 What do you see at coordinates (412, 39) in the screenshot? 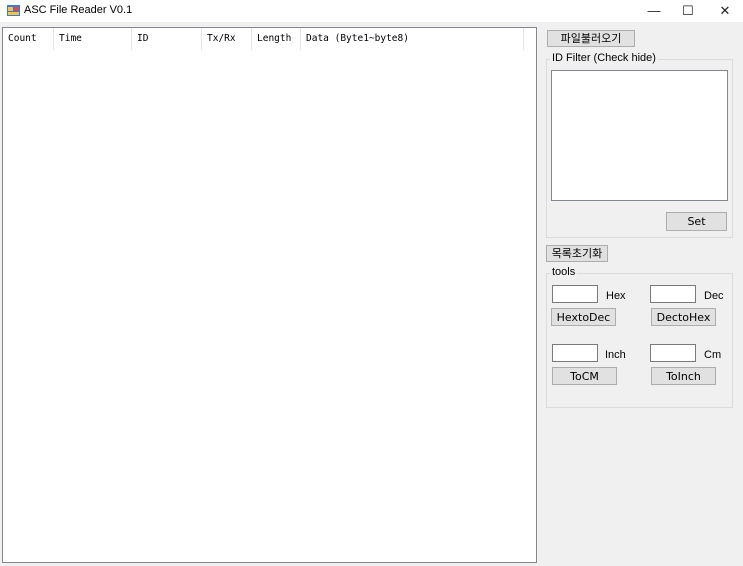
I see `column-header-data: Data (Byte1~byte8)` at bounding box center [412, 39].